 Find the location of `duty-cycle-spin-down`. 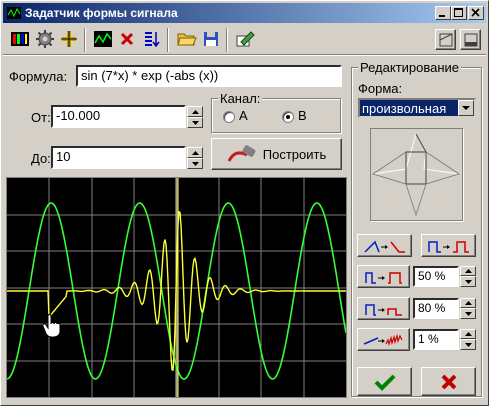

duty-cycle-spin-down is located at coordinates (468, 281).